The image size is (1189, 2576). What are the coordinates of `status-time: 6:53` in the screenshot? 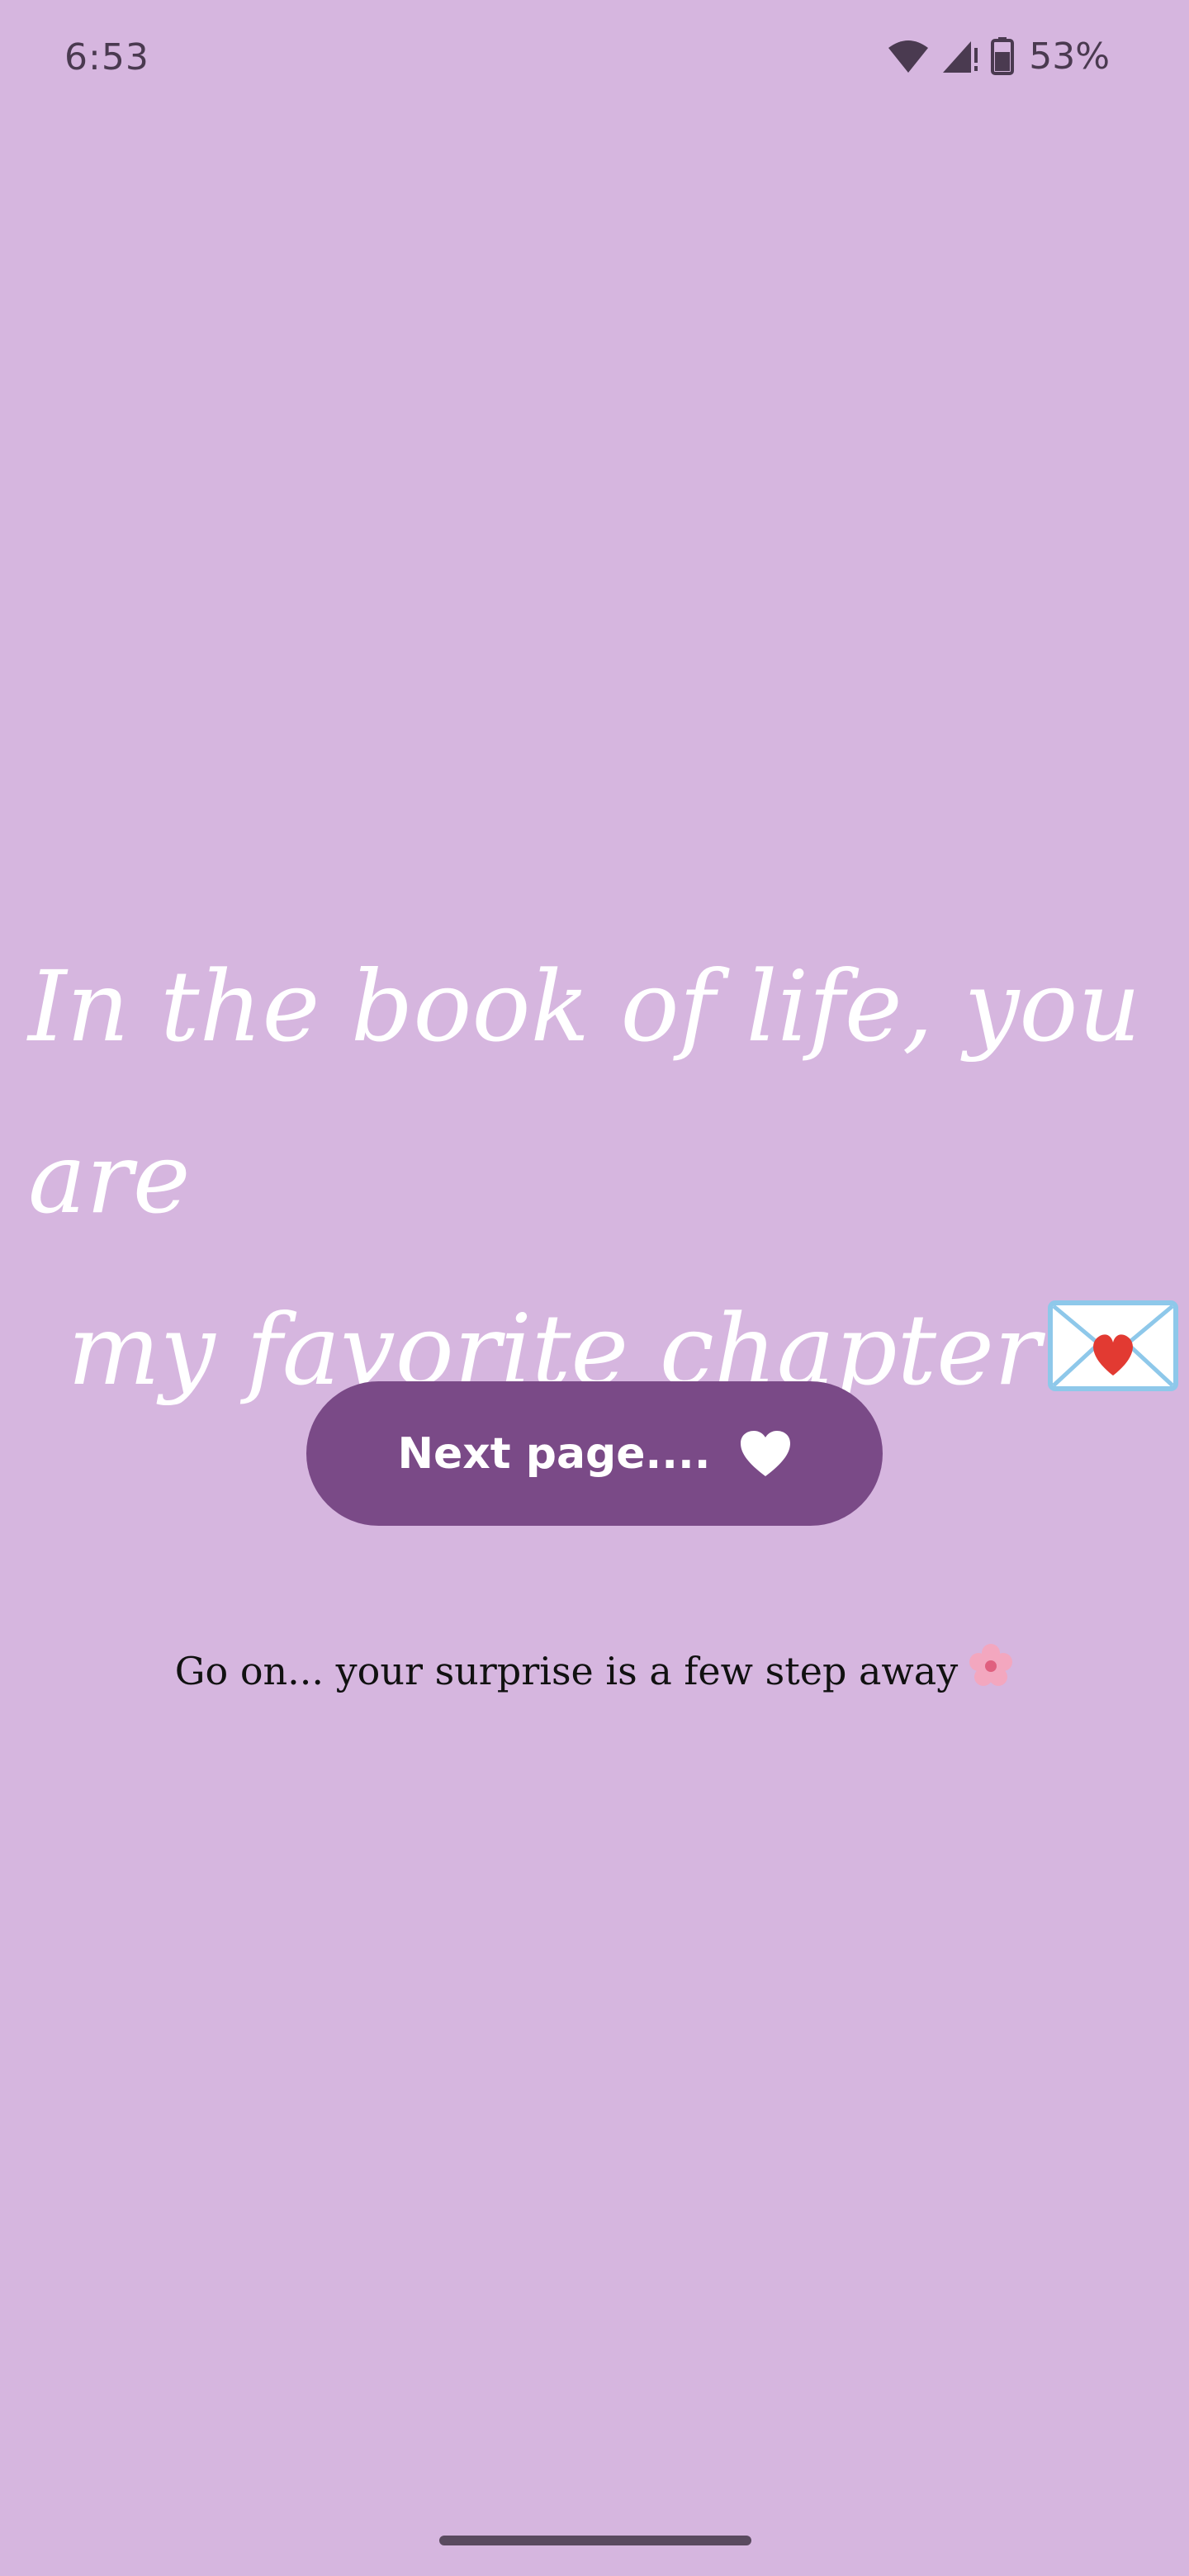 It's located at (106, 57).